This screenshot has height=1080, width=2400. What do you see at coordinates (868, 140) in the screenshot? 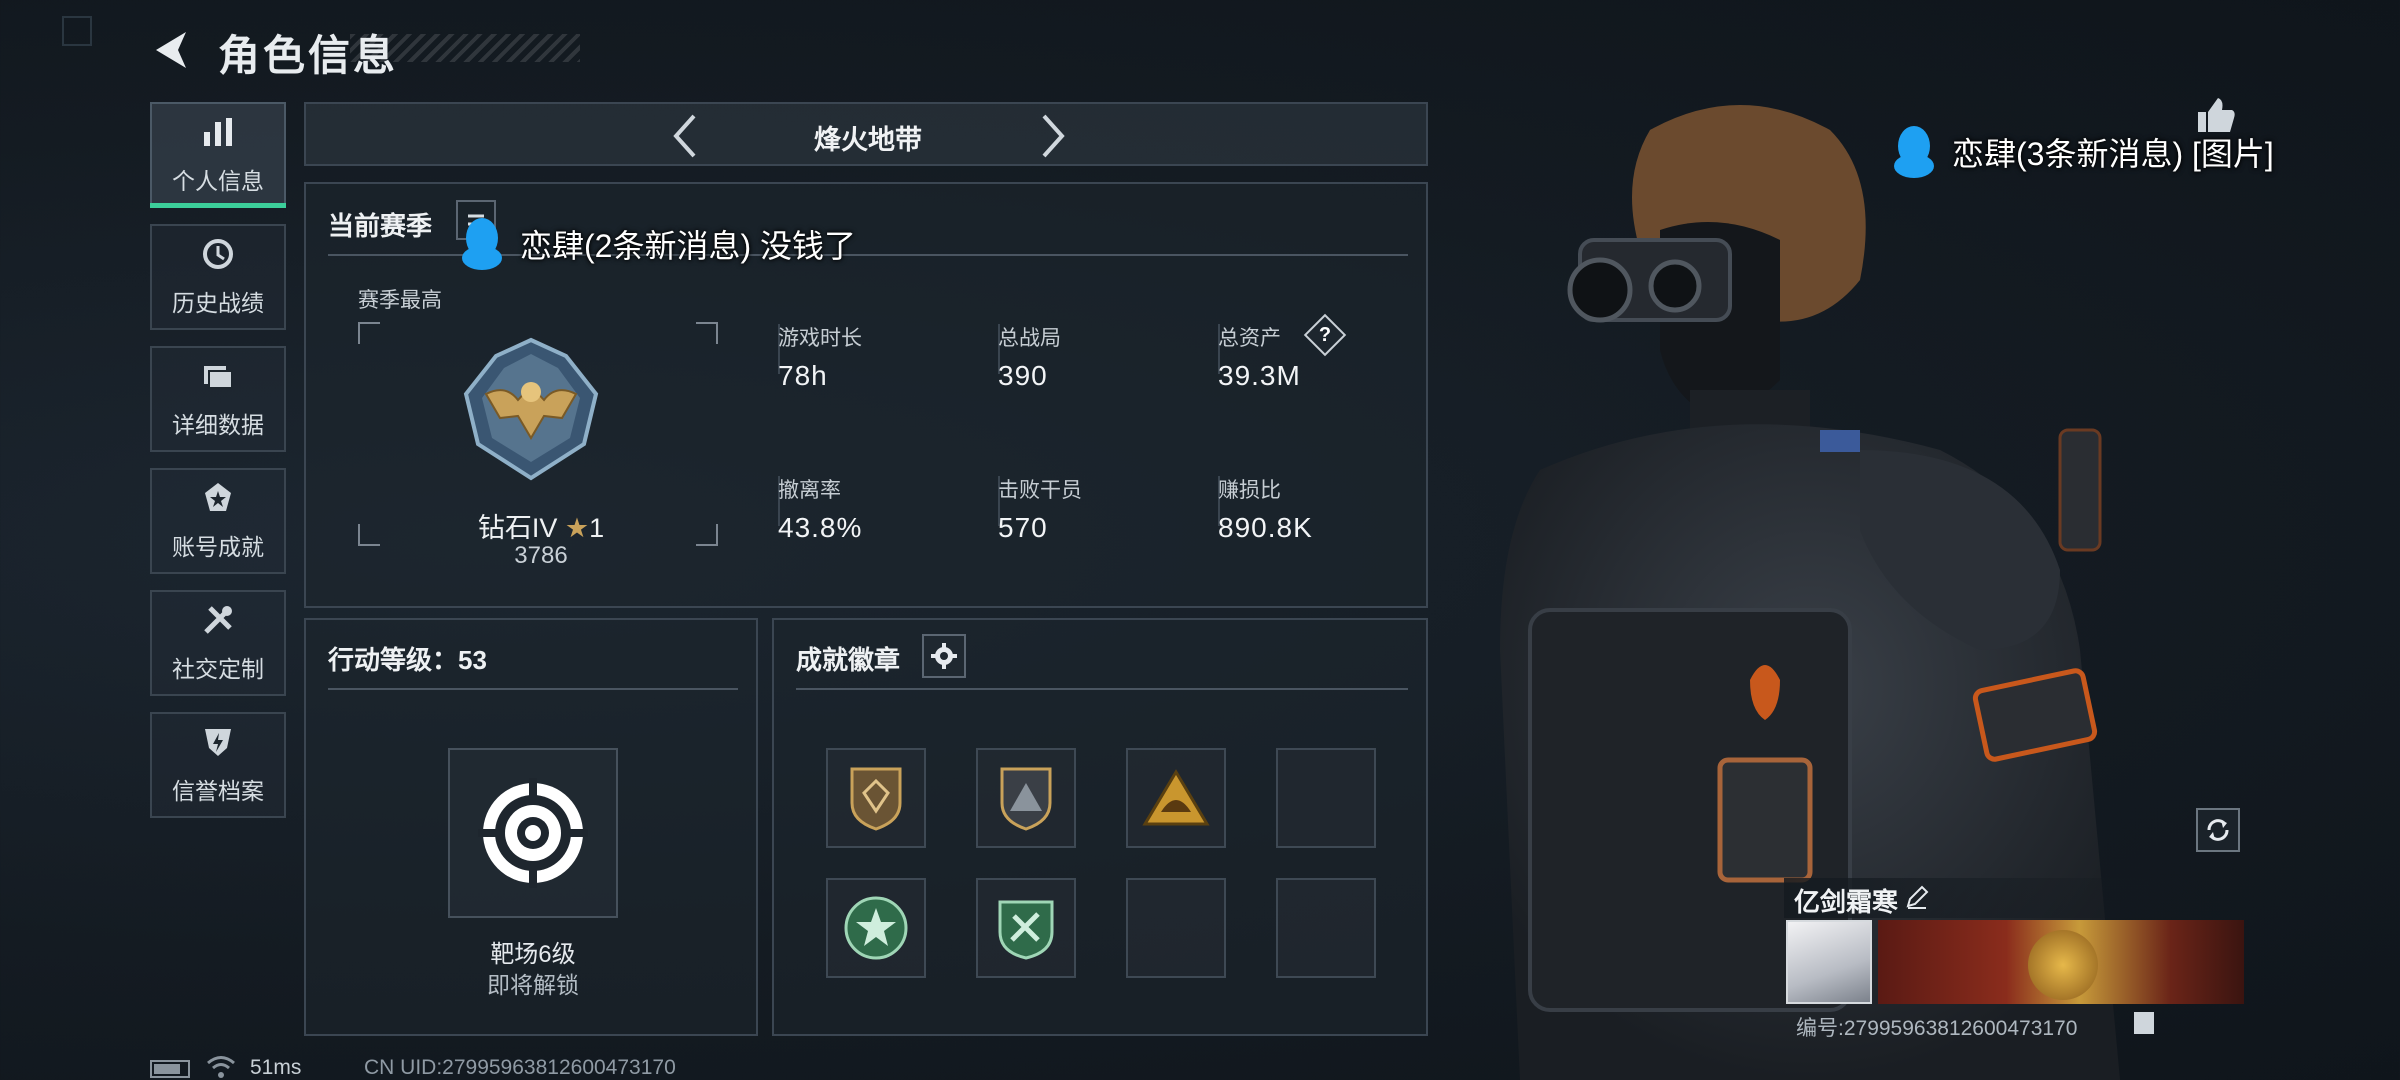
I see `season-name: 烽火地带` at bounding box center [868, 140].